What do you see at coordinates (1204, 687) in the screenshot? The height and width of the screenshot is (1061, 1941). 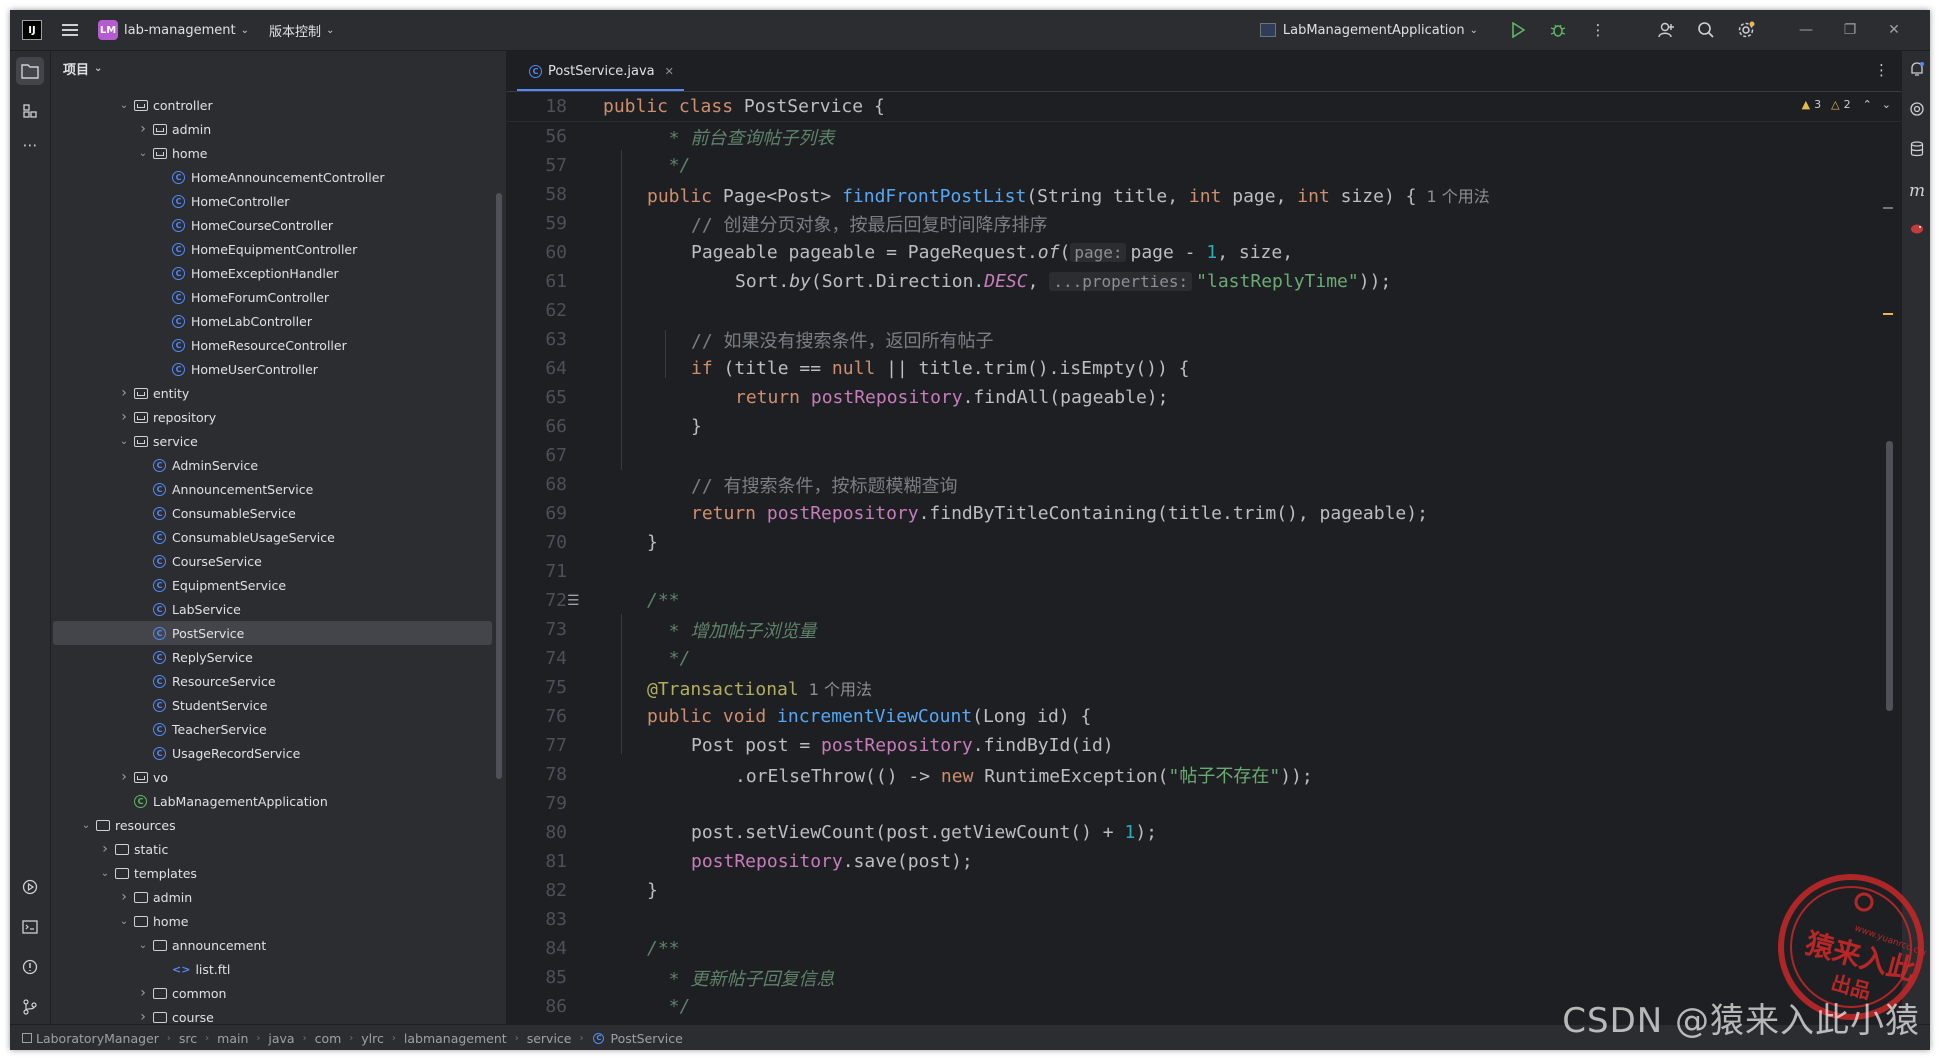 I see `code-line: 75 @Transactional 1 个用法` at bounding box center [1204, 687].